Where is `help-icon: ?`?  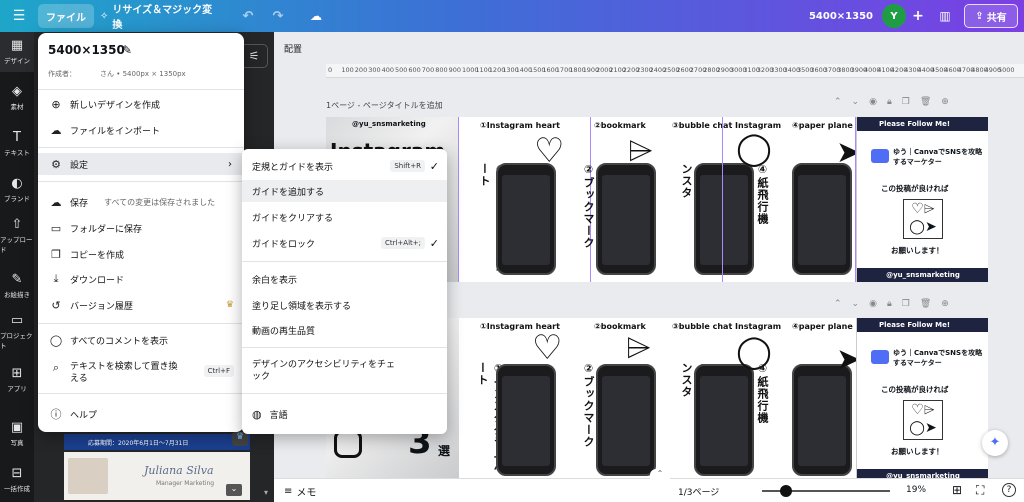
help-icon: ? is located at coordinates (1009, 490).